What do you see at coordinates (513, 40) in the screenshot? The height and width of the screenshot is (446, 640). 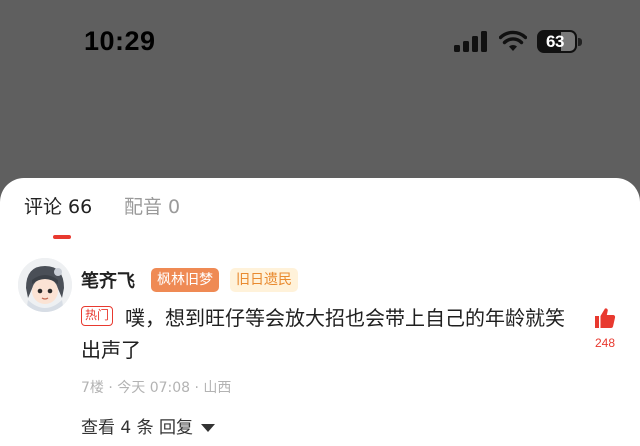 I see `wifi-icon` at bounding box center [513, 40].